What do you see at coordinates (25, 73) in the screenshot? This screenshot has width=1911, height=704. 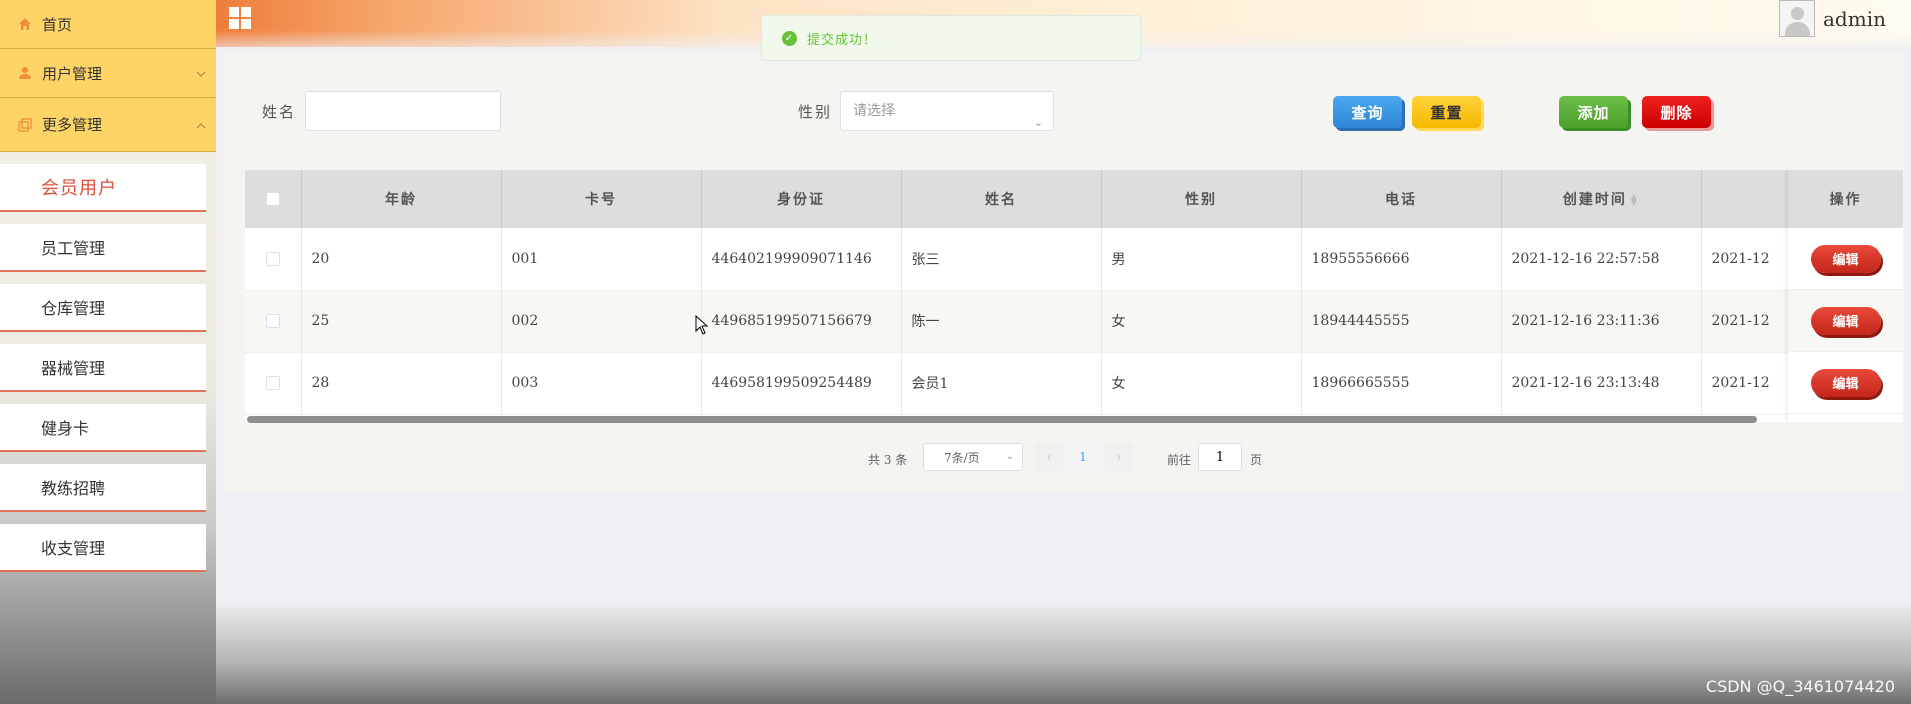 I see `user-icon` at bounding box center [25, 73].